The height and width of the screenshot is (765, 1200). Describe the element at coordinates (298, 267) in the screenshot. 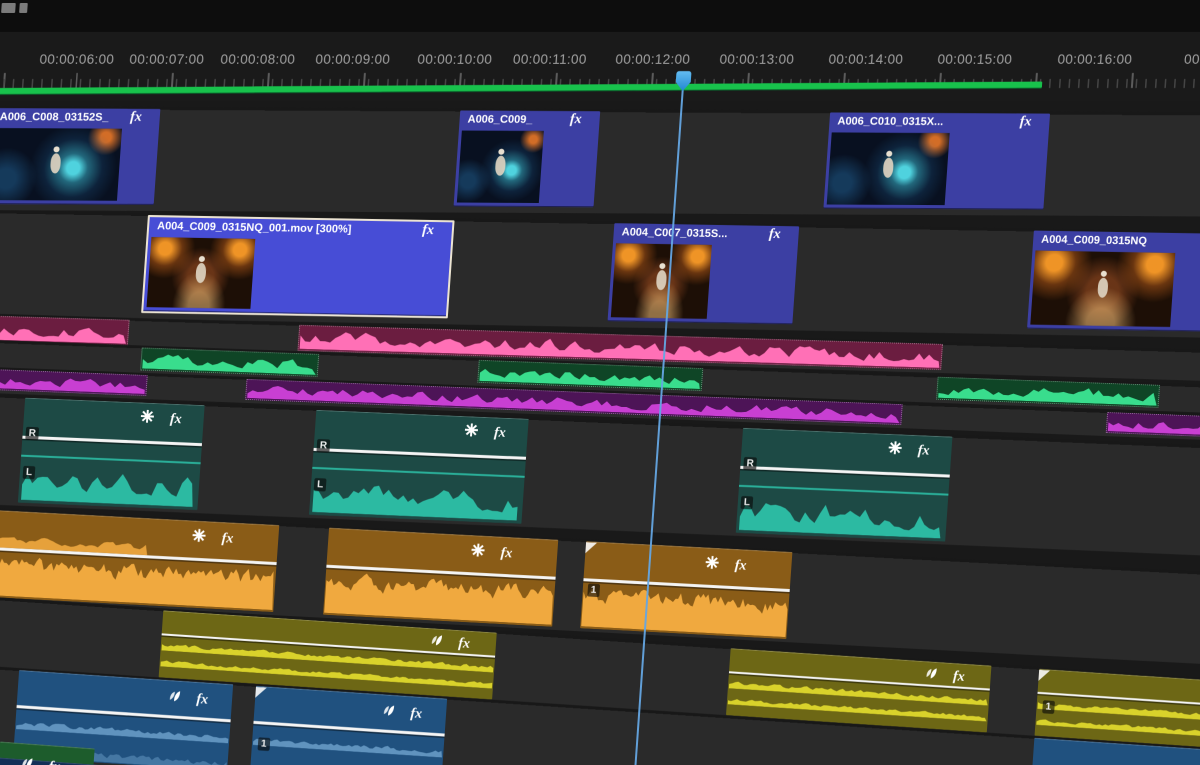

I see `video-clip: A004_C009_0315NQ_001.mov [300%] fx` at that location.